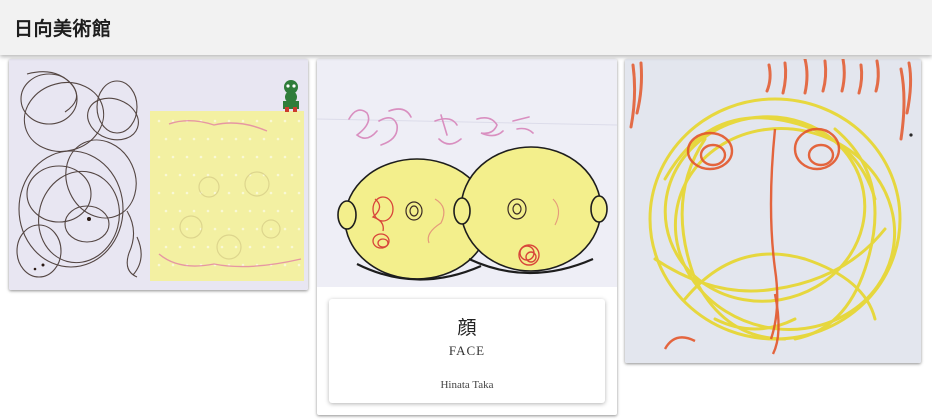 The image size is (932, 420). Describe the element at coordinates (467, 328) in the screenshot. I see `artwork-title: 顔` at that location.